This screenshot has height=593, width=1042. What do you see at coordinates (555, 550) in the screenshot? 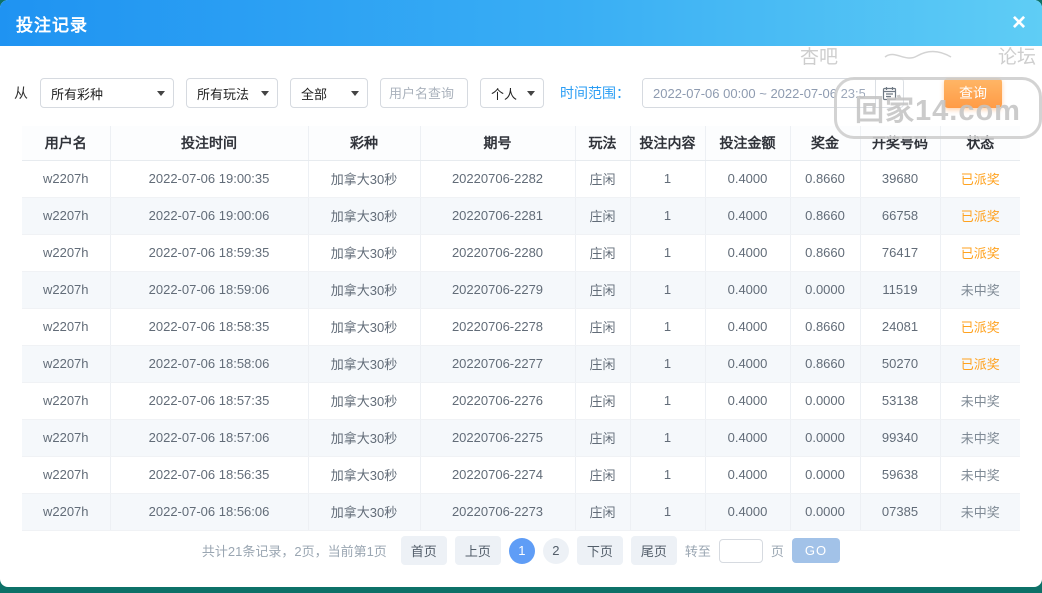
I see `page-number-button: 2` at bounding box center [555, 550].